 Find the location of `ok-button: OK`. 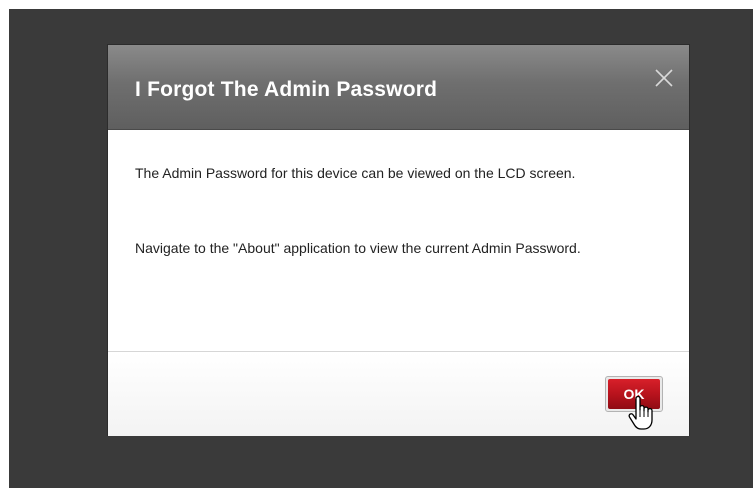

ok-button: OK is located at coordinates (634, 394).